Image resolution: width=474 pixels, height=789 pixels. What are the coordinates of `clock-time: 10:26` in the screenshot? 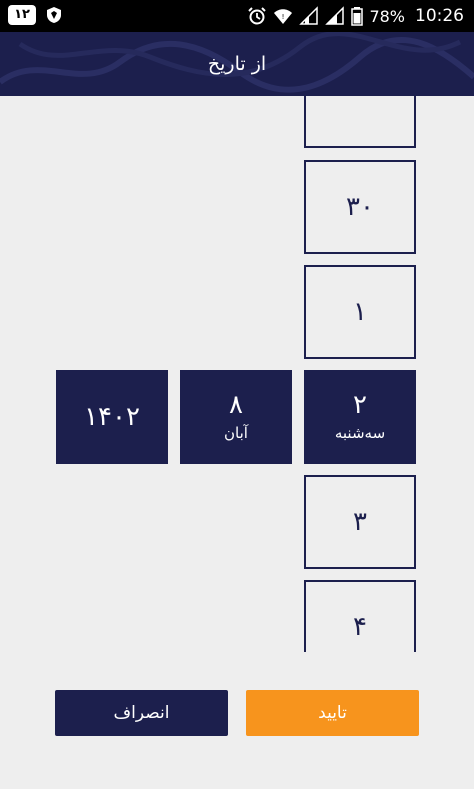 It's located at (439, 16).